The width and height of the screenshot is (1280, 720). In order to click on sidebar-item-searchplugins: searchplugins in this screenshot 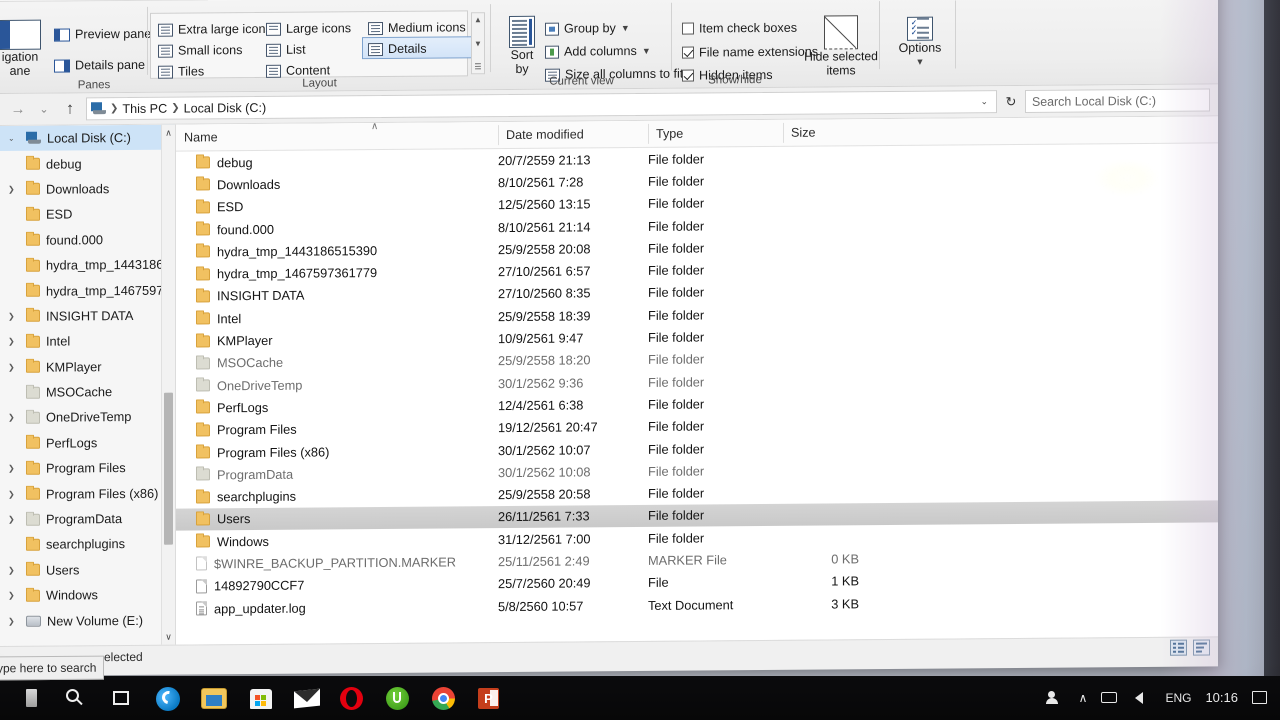, I will do `click(87, 544)`.